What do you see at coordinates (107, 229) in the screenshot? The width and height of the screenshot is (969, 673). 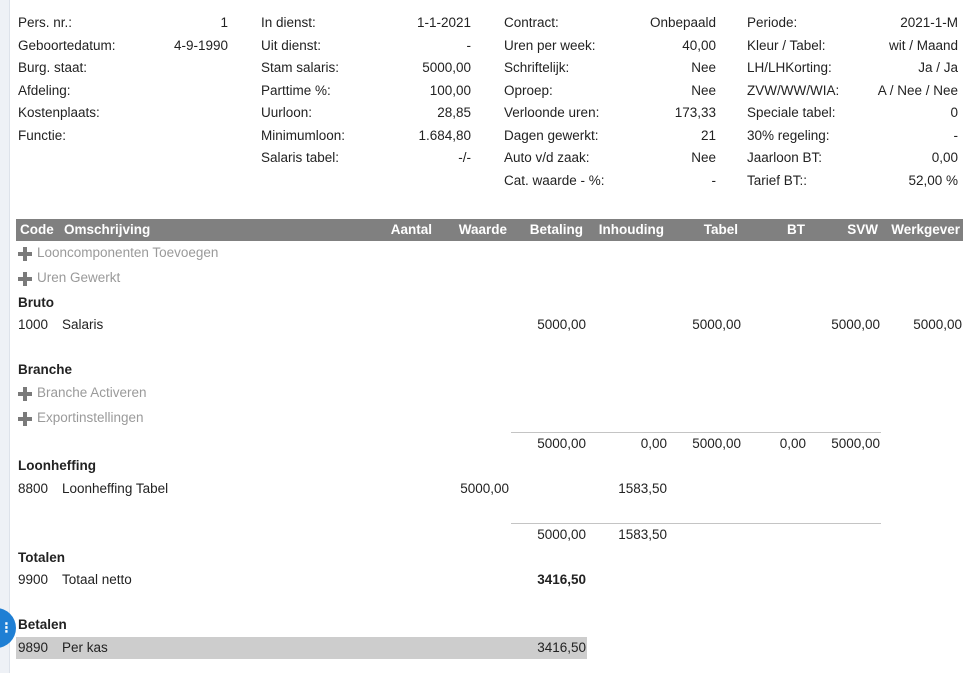 I see `col-omschrijving: Omschrijving` at bounding box center [107, 229].